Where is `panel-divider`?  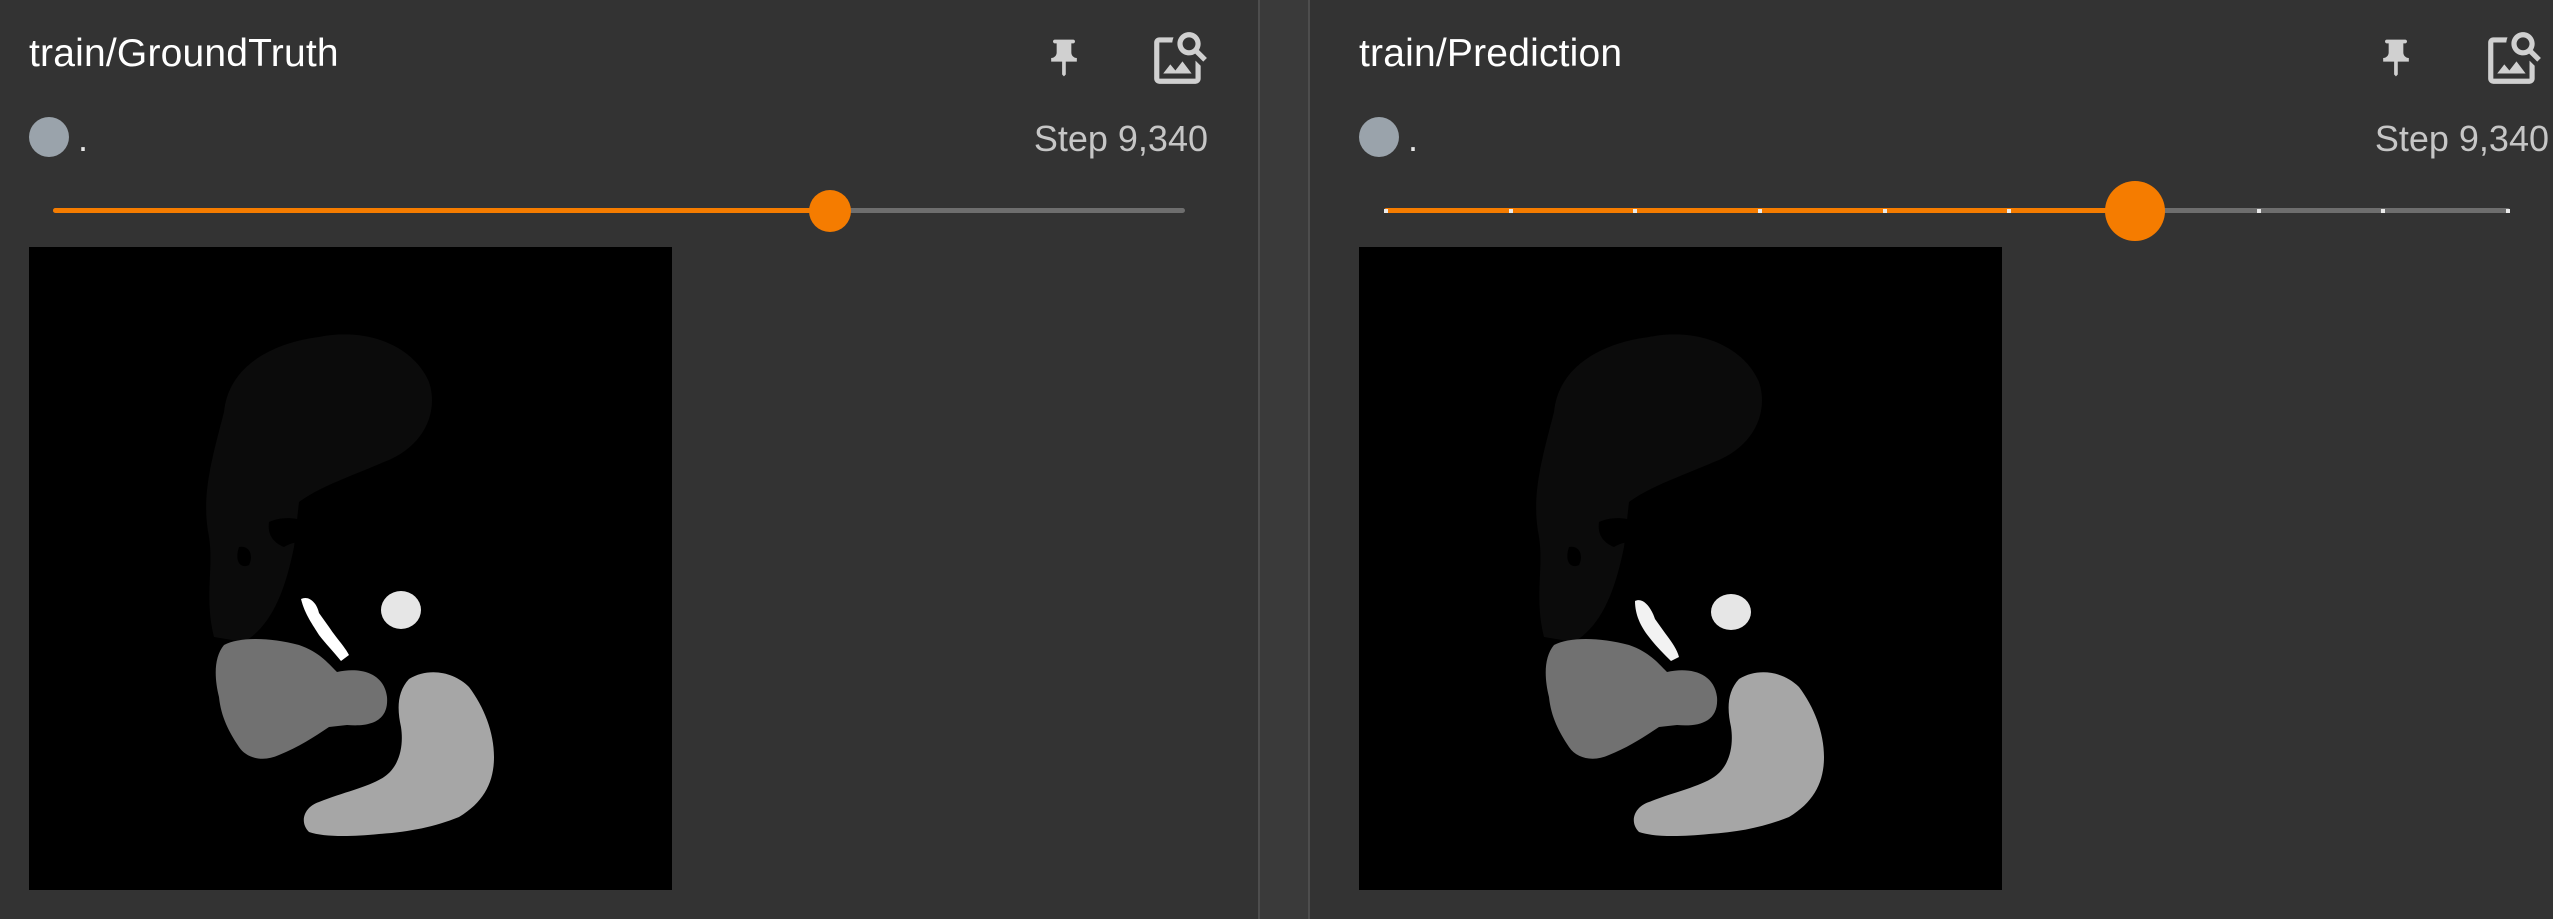
panel-divider is located at coordinates (1284, 459).